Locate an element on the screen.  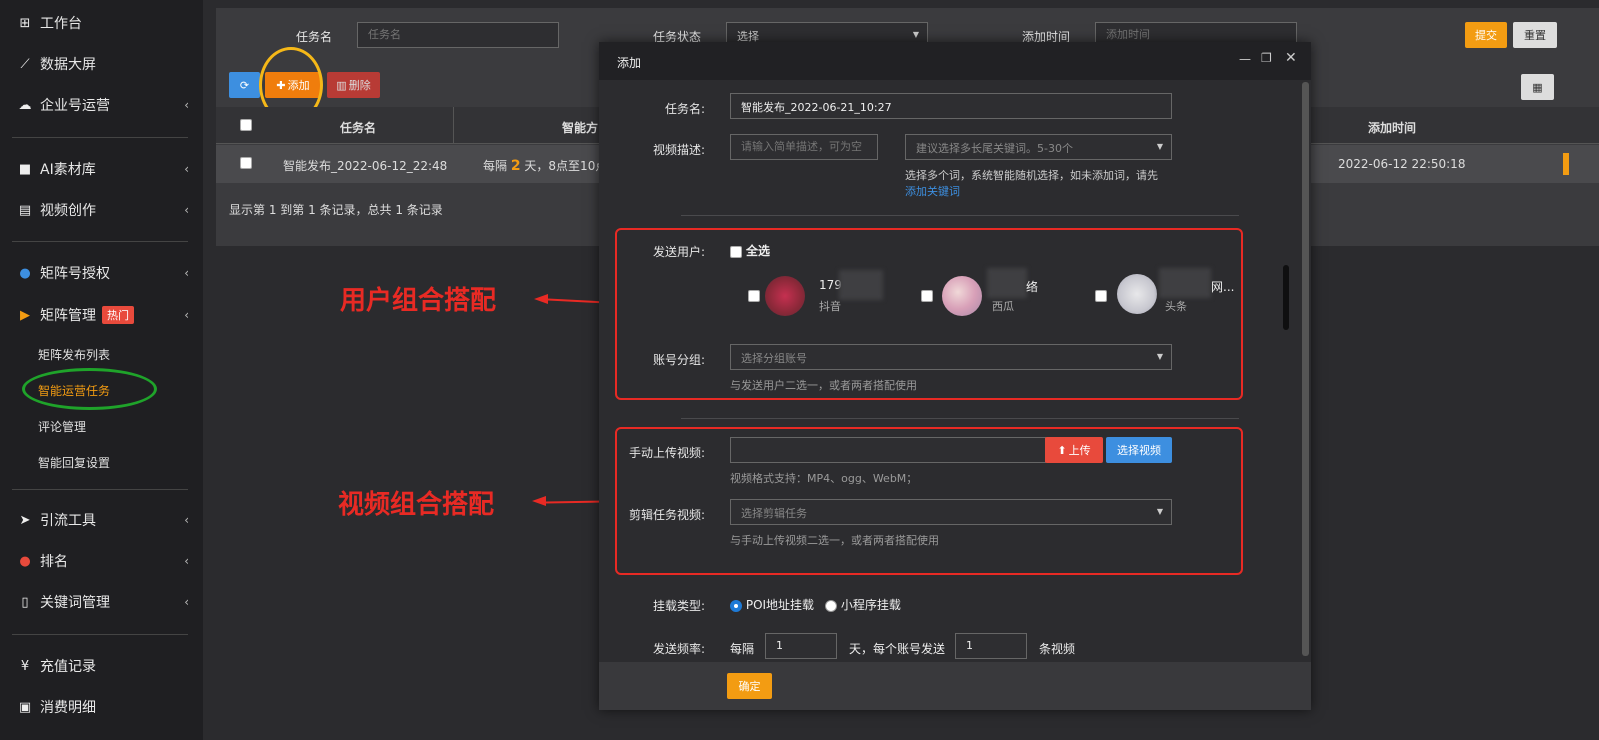
sidebar-item-video-create: ▤ 视频创作 ‹ is located at coordinates (101, 210).